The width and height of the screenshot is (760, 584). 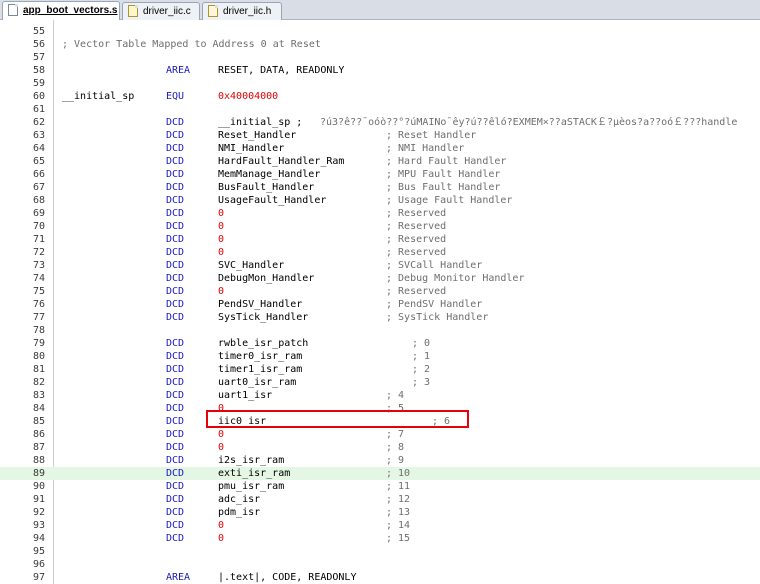 I want to click on line-number: 66, so click(x=38, y=174).